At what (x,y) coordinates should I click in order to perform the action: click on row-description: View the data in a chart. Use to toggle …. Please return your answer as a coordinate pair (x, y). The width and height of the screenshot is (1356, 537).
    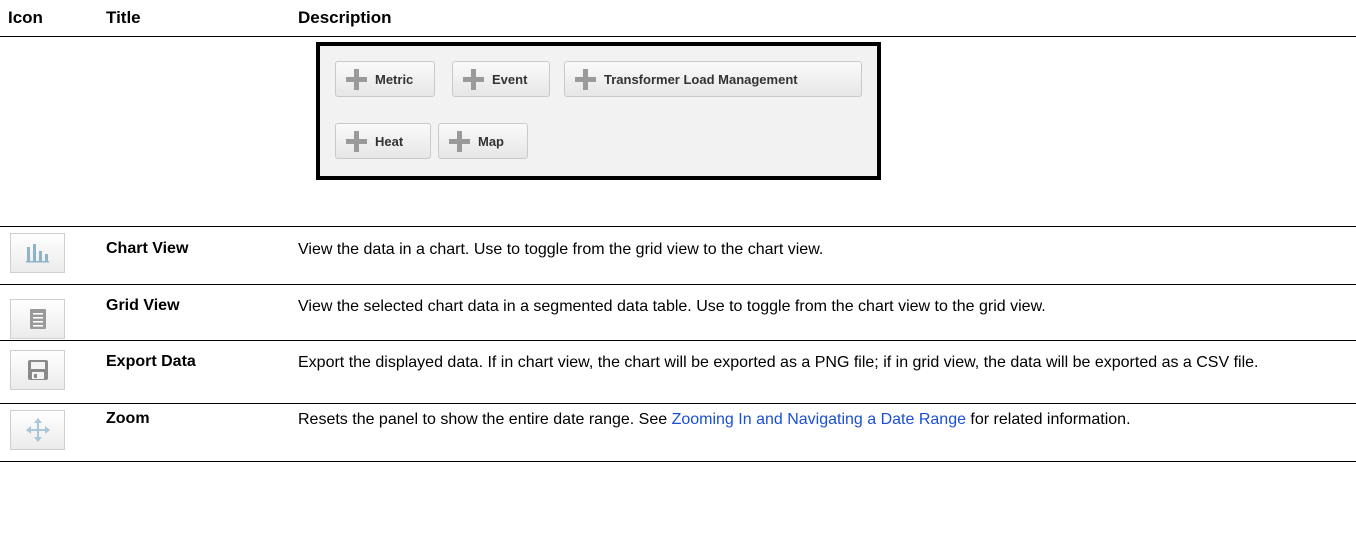
    Looking at the image, I should click on (561, 249).